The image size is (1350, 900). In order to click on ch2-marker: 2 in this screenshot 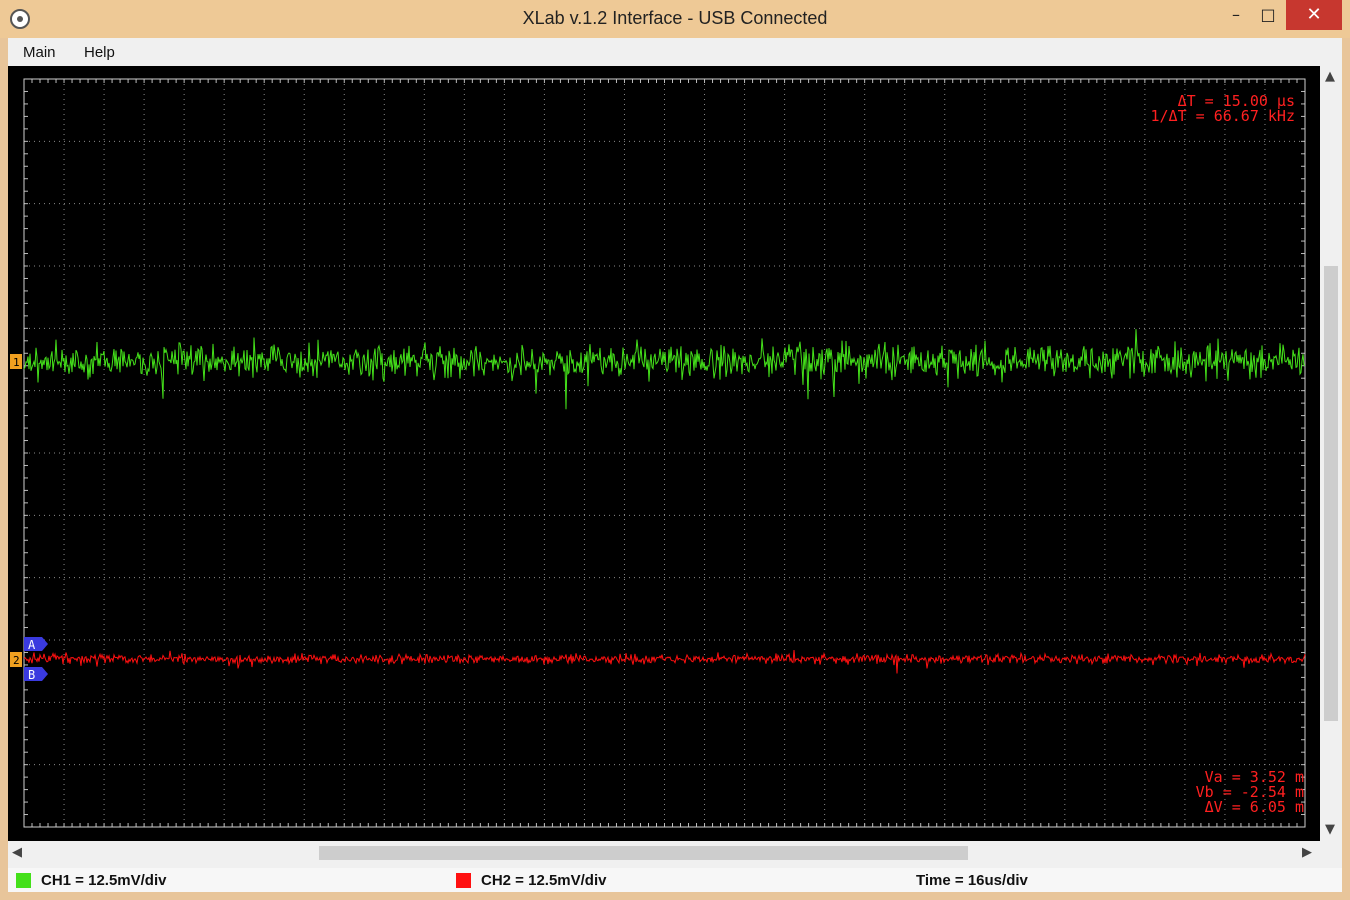, I will do `click(16, 659)`.